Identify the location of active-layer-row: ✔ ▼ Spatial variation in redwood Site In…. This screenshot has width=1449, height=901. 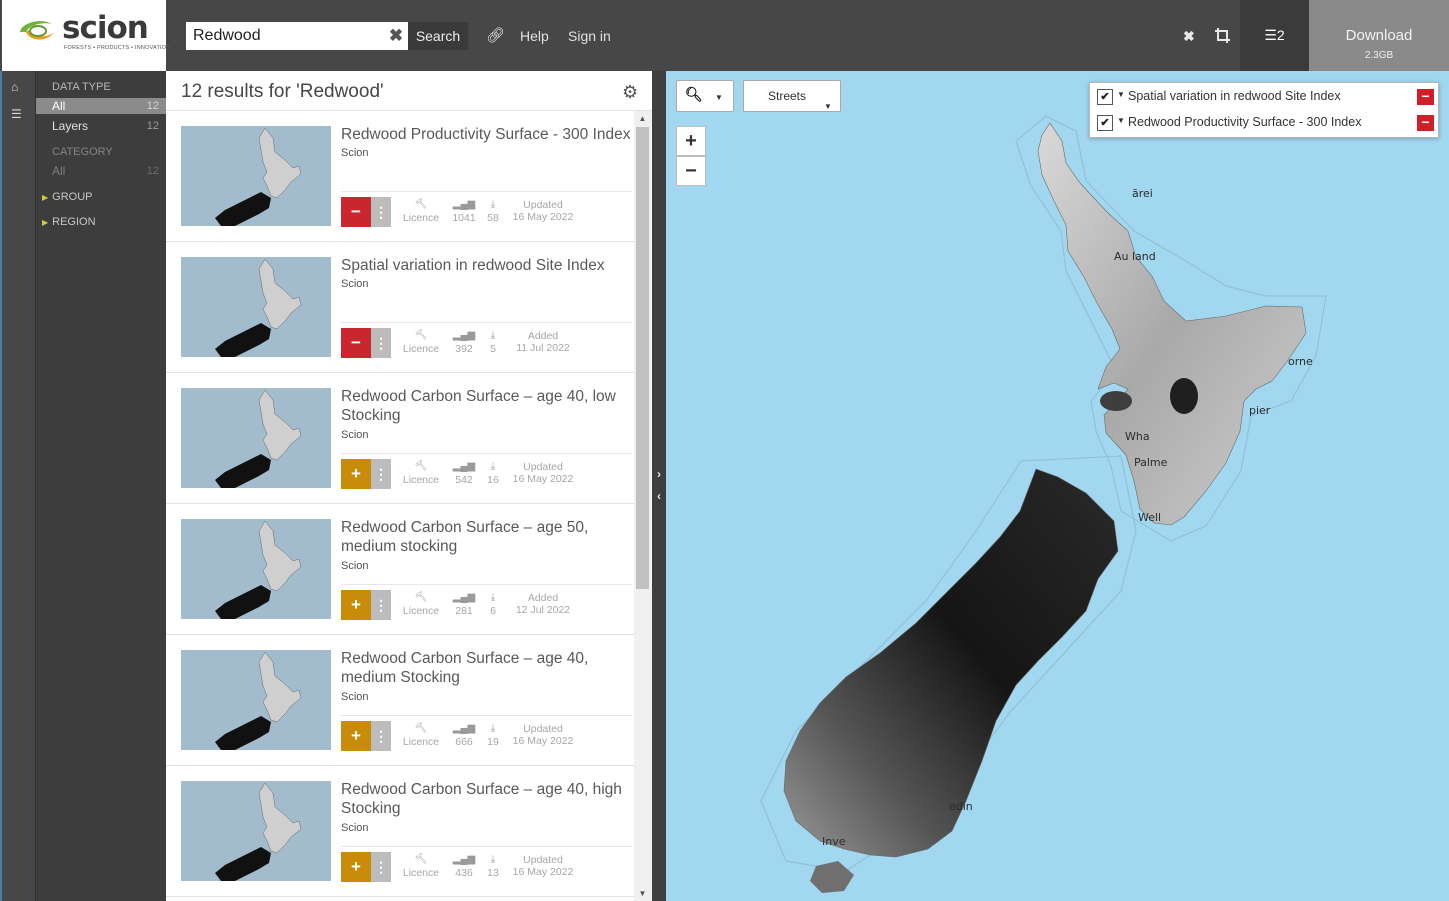
(1265, 97).